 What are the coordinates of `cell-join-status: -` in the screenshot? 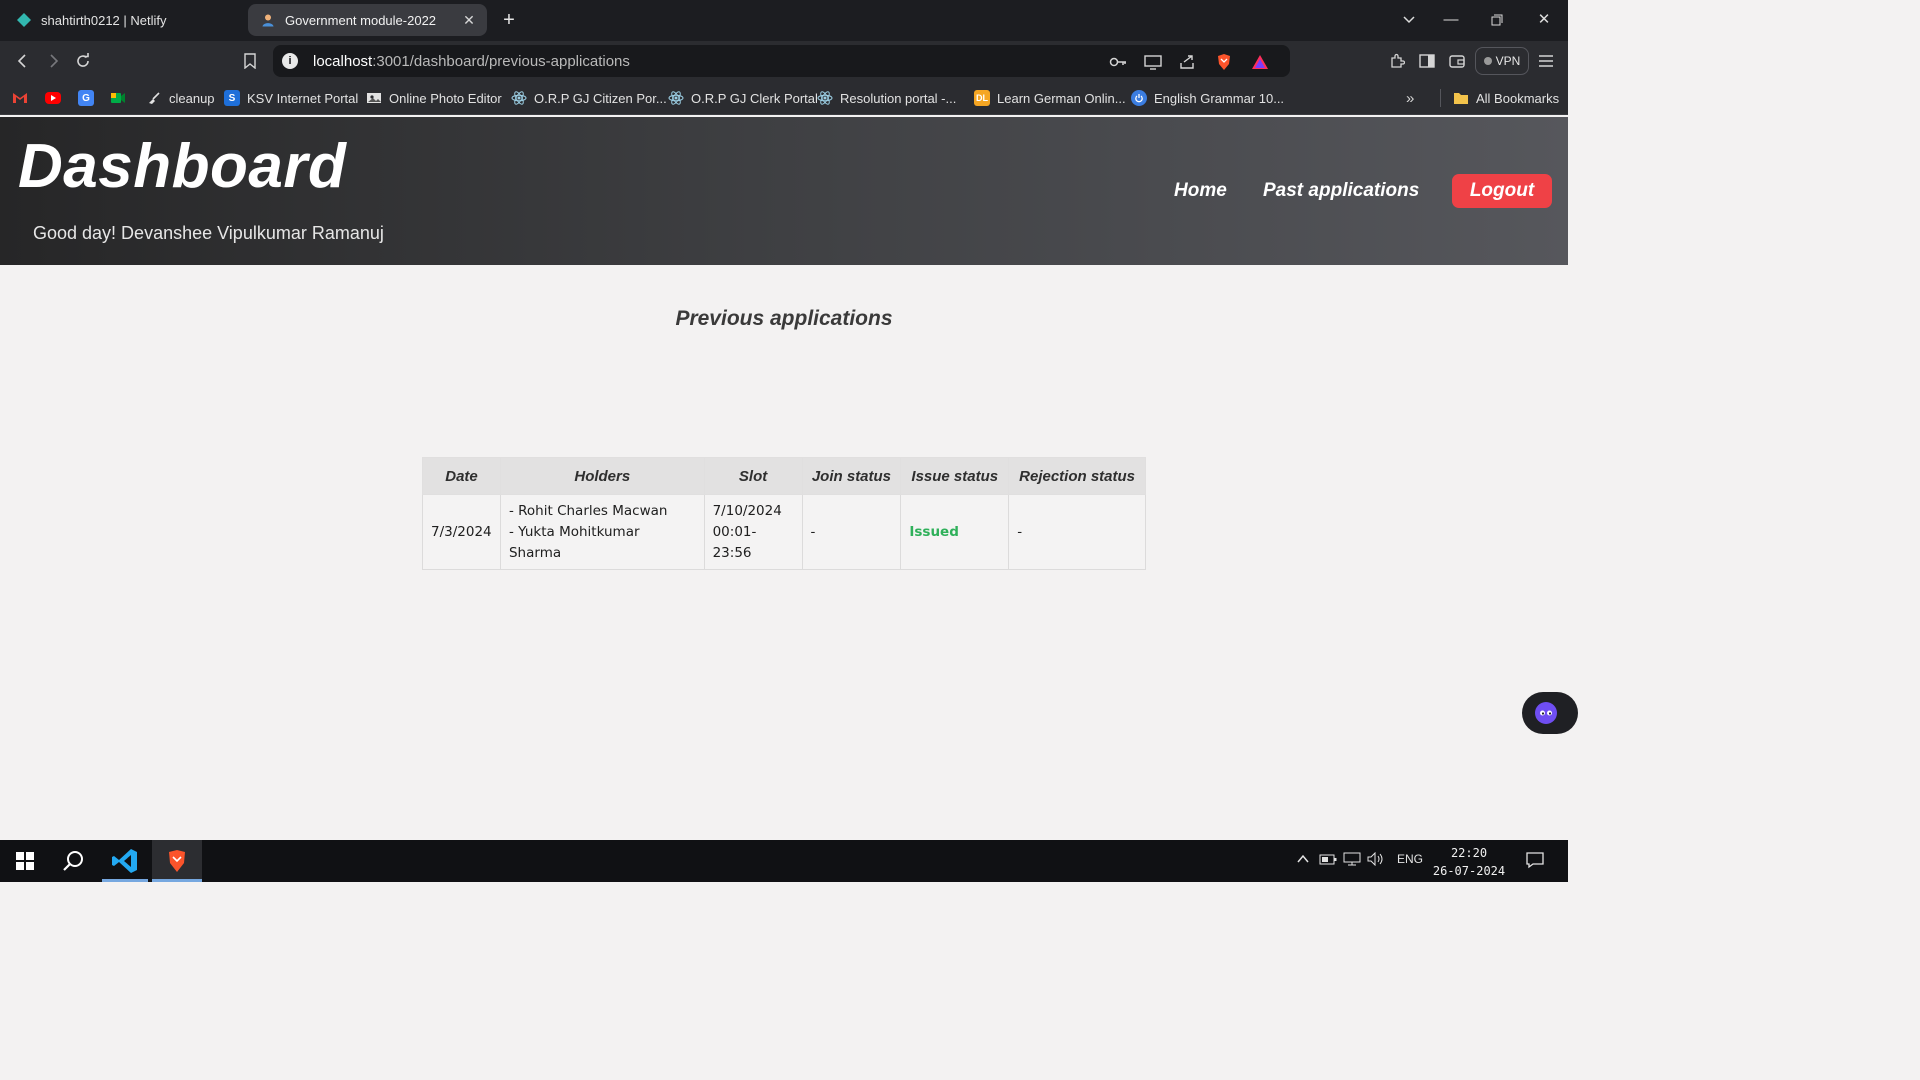 It's located at (851, 532).